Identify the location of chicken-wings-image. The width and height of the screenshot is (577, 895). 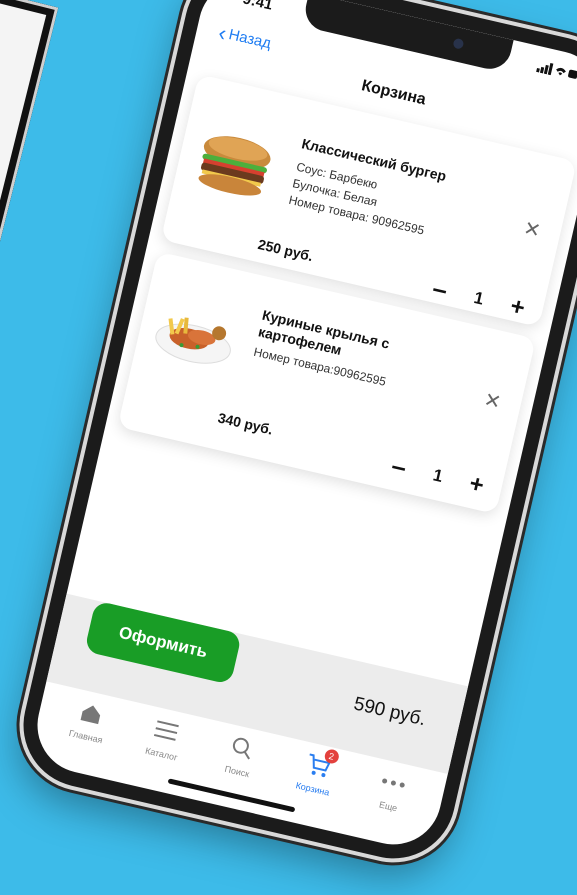
(193, 340).